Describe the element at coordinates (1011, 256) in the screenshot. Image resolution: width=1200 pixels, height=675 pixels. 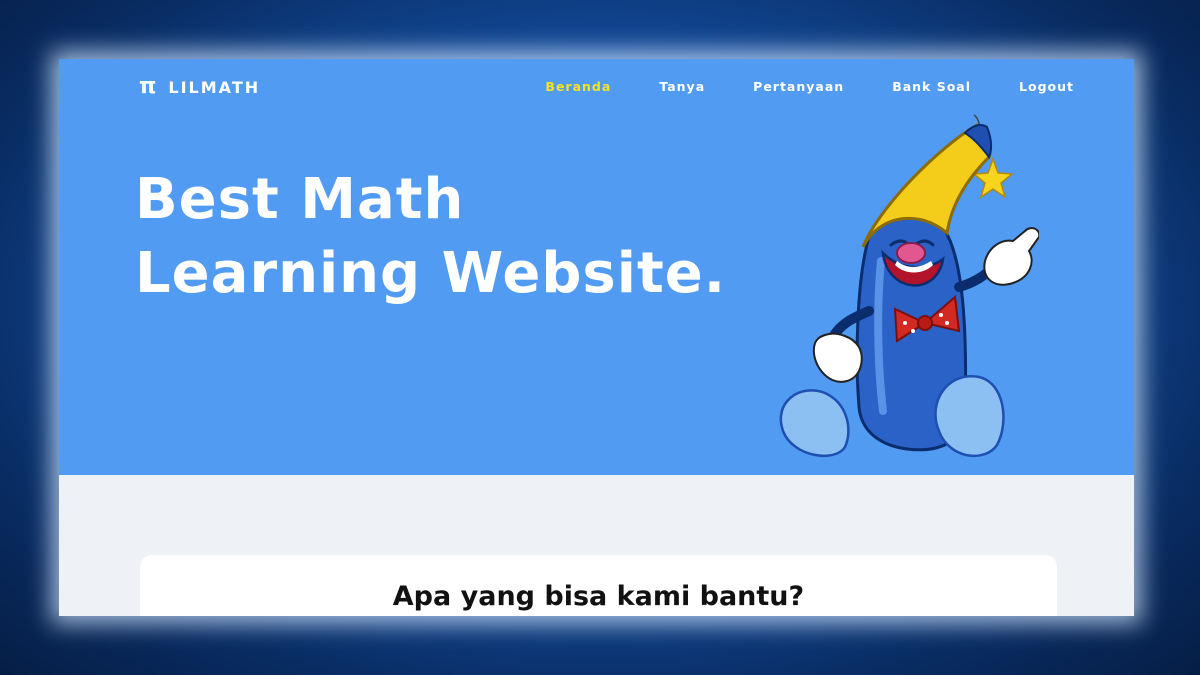
I see `right-glove` at that location.